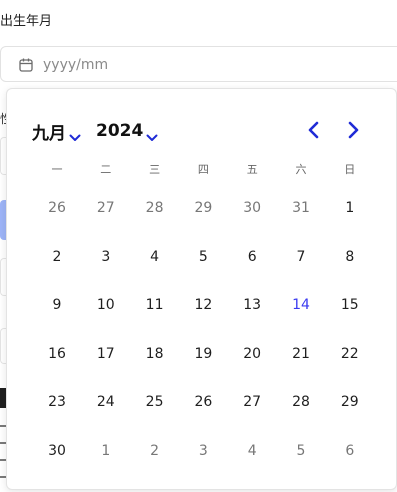 The image size is (397, 492). What do you see at coordinates (57, 354) in the screenshot?
I see `day-cell: 16` at bounding box center [57, 354].